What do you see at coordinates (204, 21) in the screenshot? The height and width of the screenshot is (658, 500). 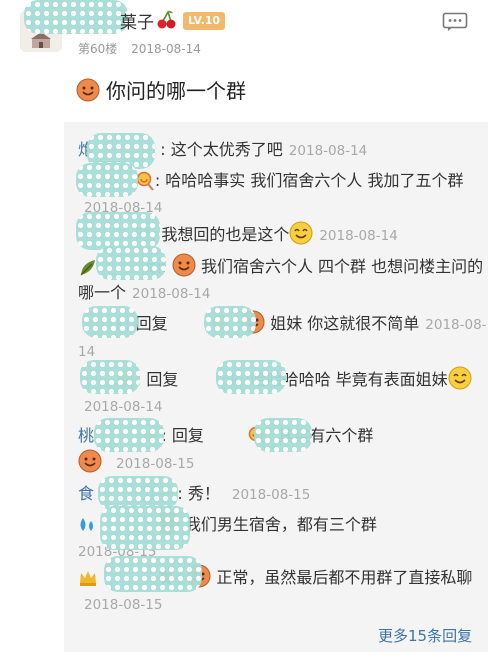 I see `level-badge: LV.10` at bounding box center [204, 21].